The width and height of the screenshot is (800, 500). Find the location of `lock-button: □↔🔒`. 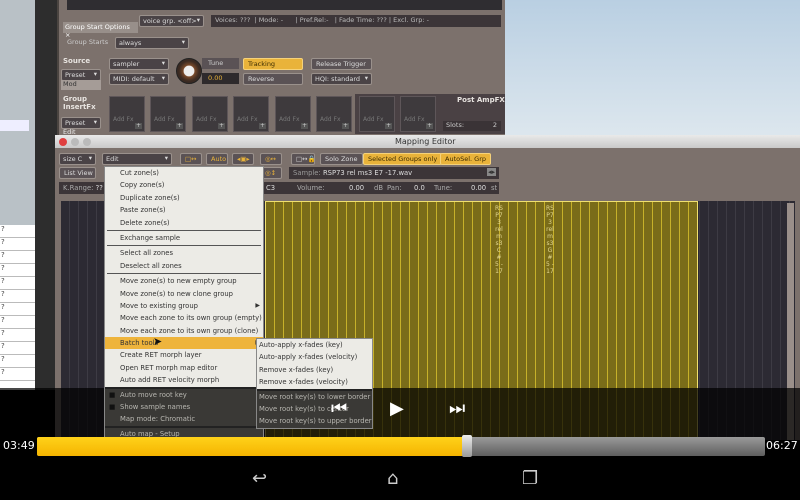

lock-button: □↔🔒 is located at coordinates (303, 159).